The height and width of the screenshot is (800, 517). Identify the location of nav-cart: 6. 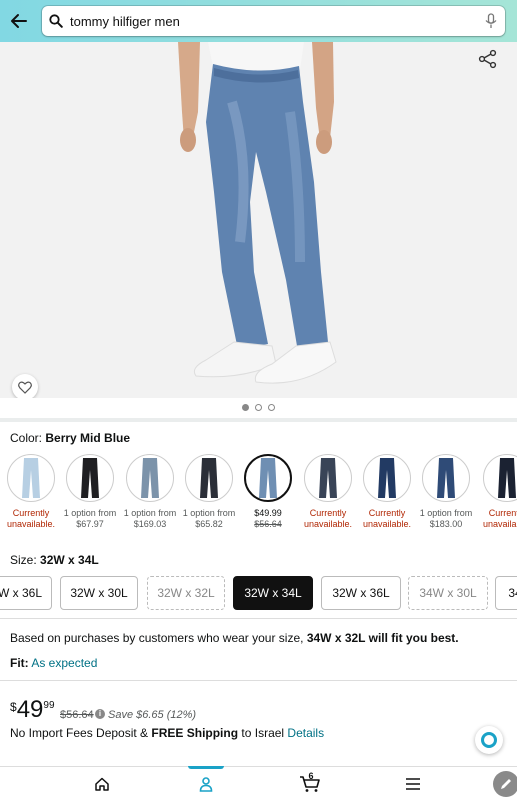
(310, 783).